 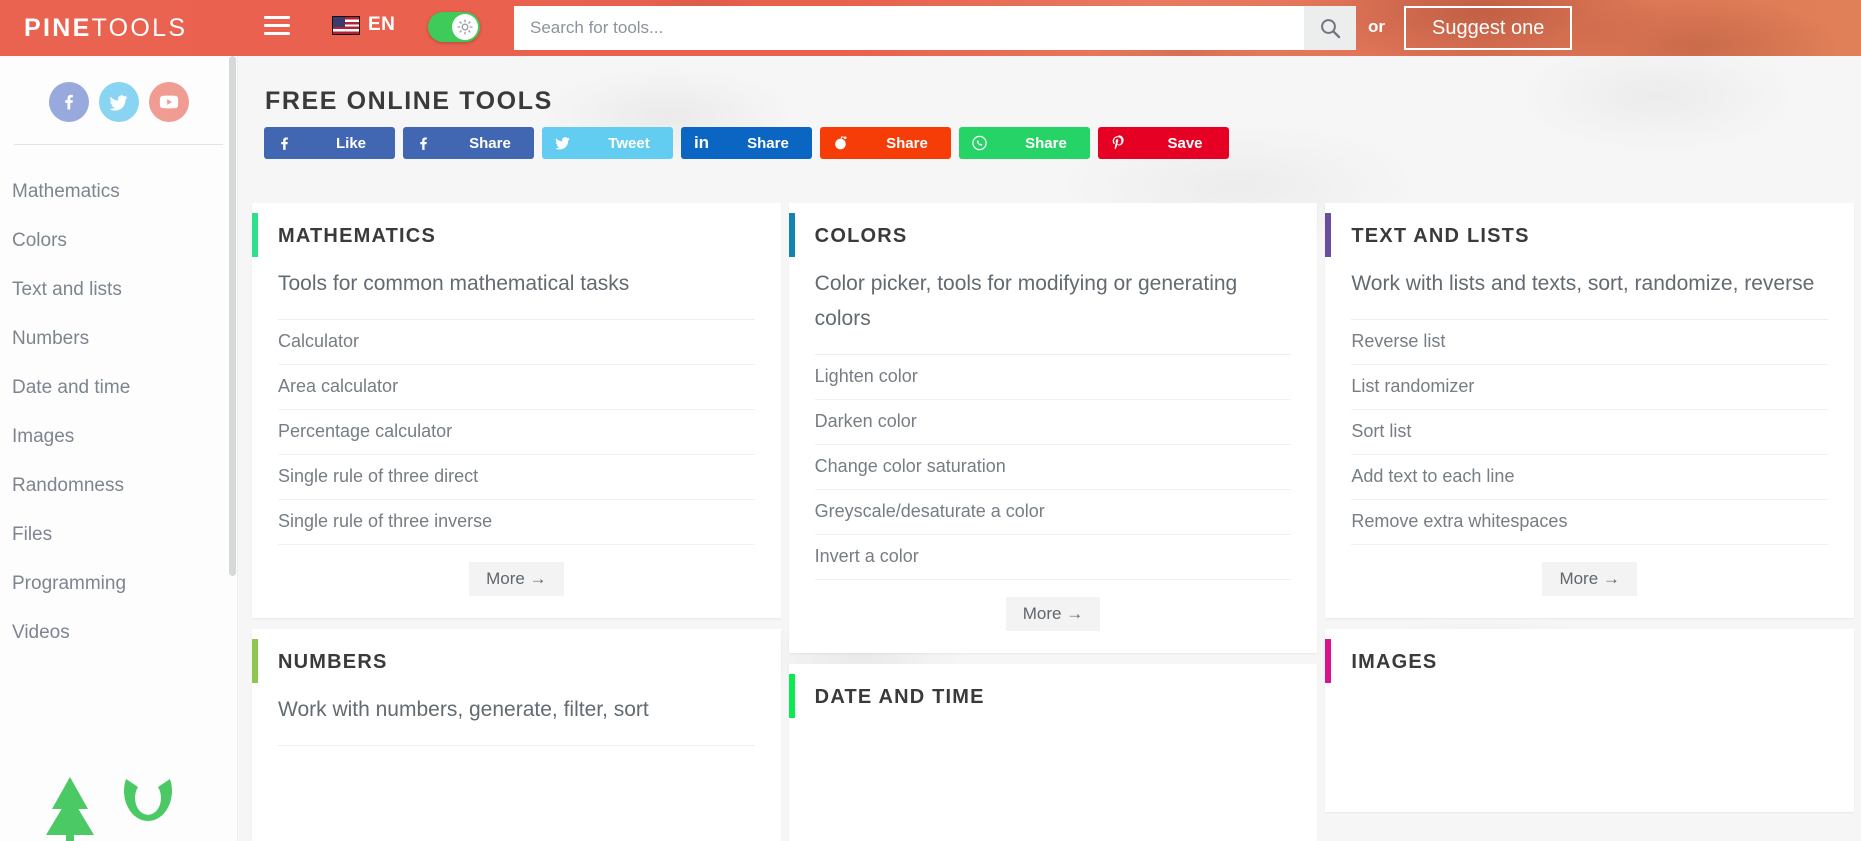 I want to click on pinterest-save-button: Save, so click(x=1163, y=143).